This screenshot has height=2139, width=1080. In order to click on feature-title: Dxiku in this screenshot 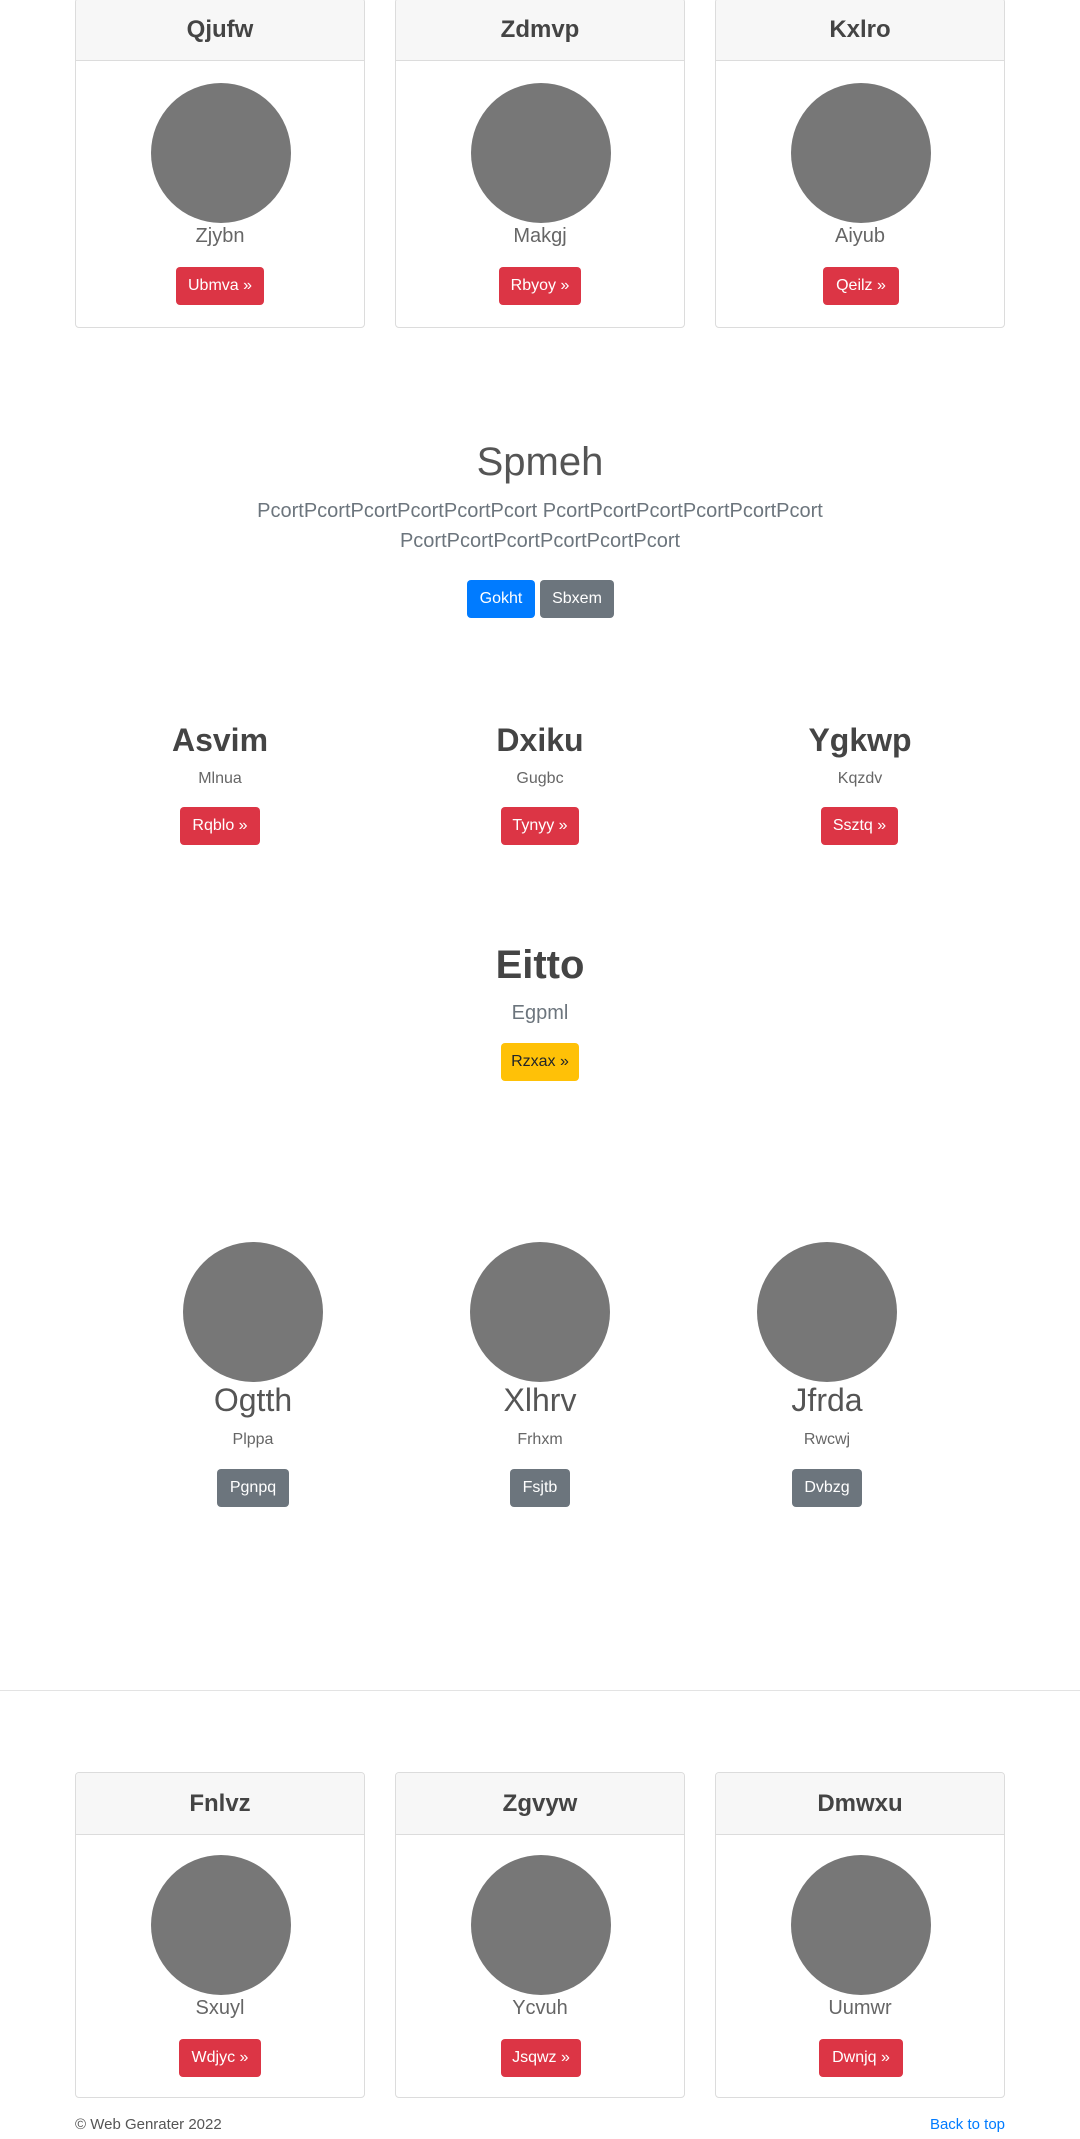, I will do `click(540, 740)`.